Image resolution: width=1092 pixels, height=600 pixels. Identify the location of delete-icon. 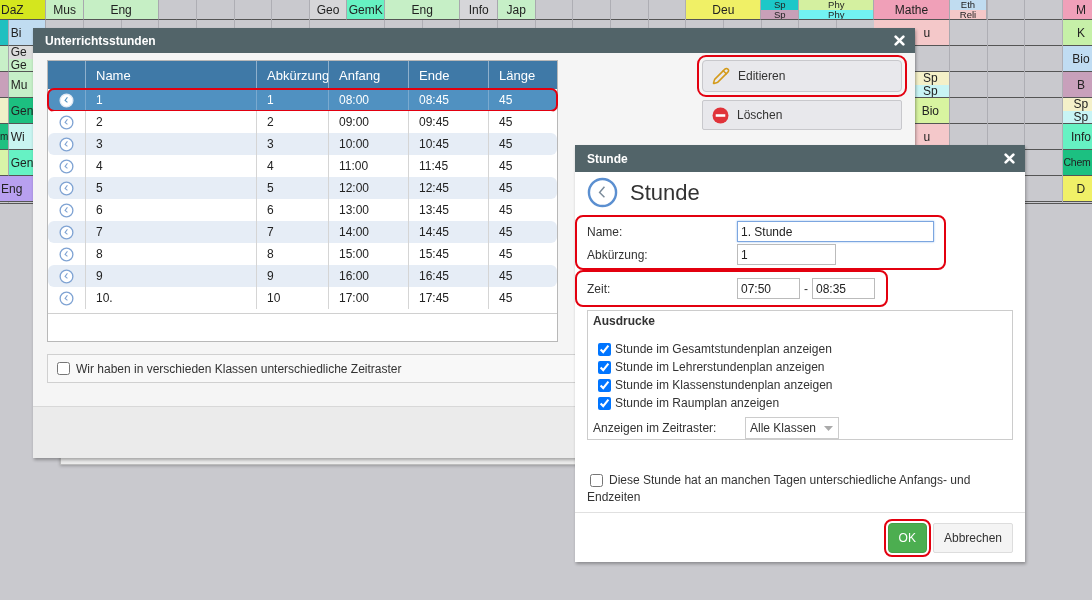
(720, 115).